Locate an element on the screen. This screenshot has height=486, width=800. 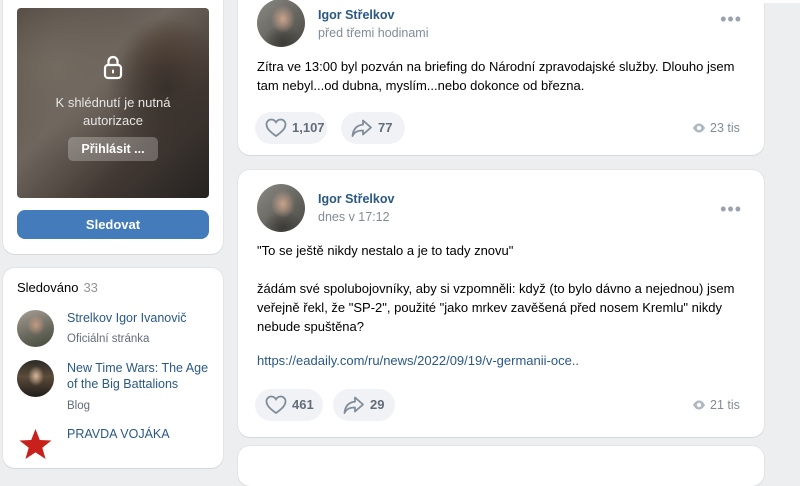
post is located at coordinates (501, 466).